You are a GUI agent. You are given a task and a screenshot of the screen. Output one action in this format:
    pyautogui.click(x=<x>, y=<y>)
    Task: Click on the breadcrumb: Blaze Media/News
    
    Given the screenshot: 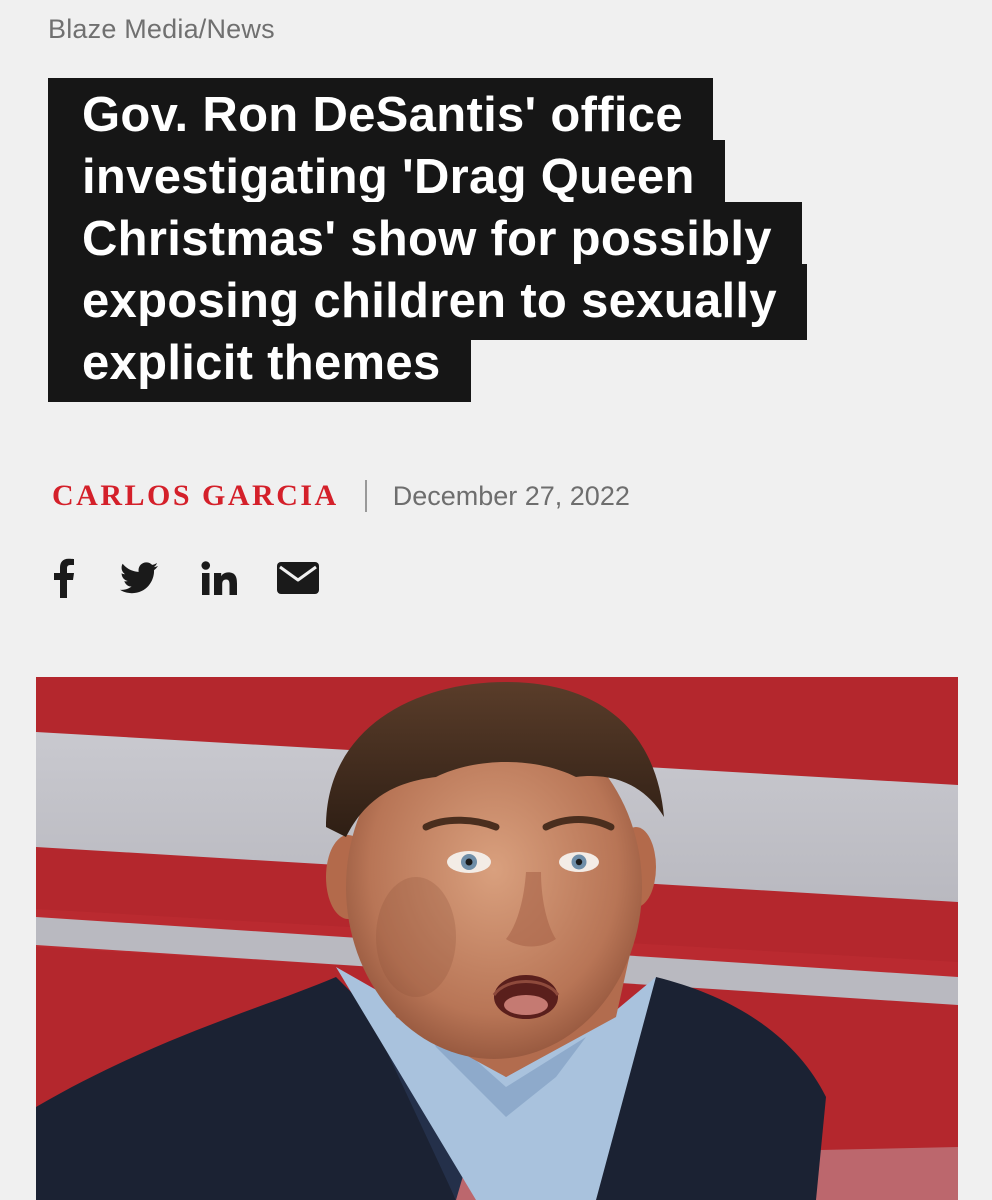 What is the action you would take?
    pyautogui.click(x=161, y=29)
    